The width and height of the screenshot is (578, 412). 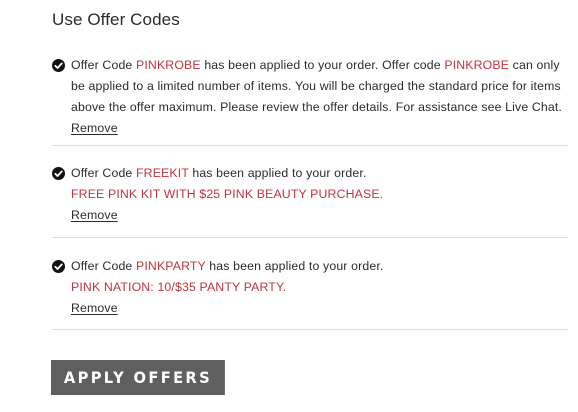 I want to click on section-title: Use Offer Codes, so click(x=116, y=19).